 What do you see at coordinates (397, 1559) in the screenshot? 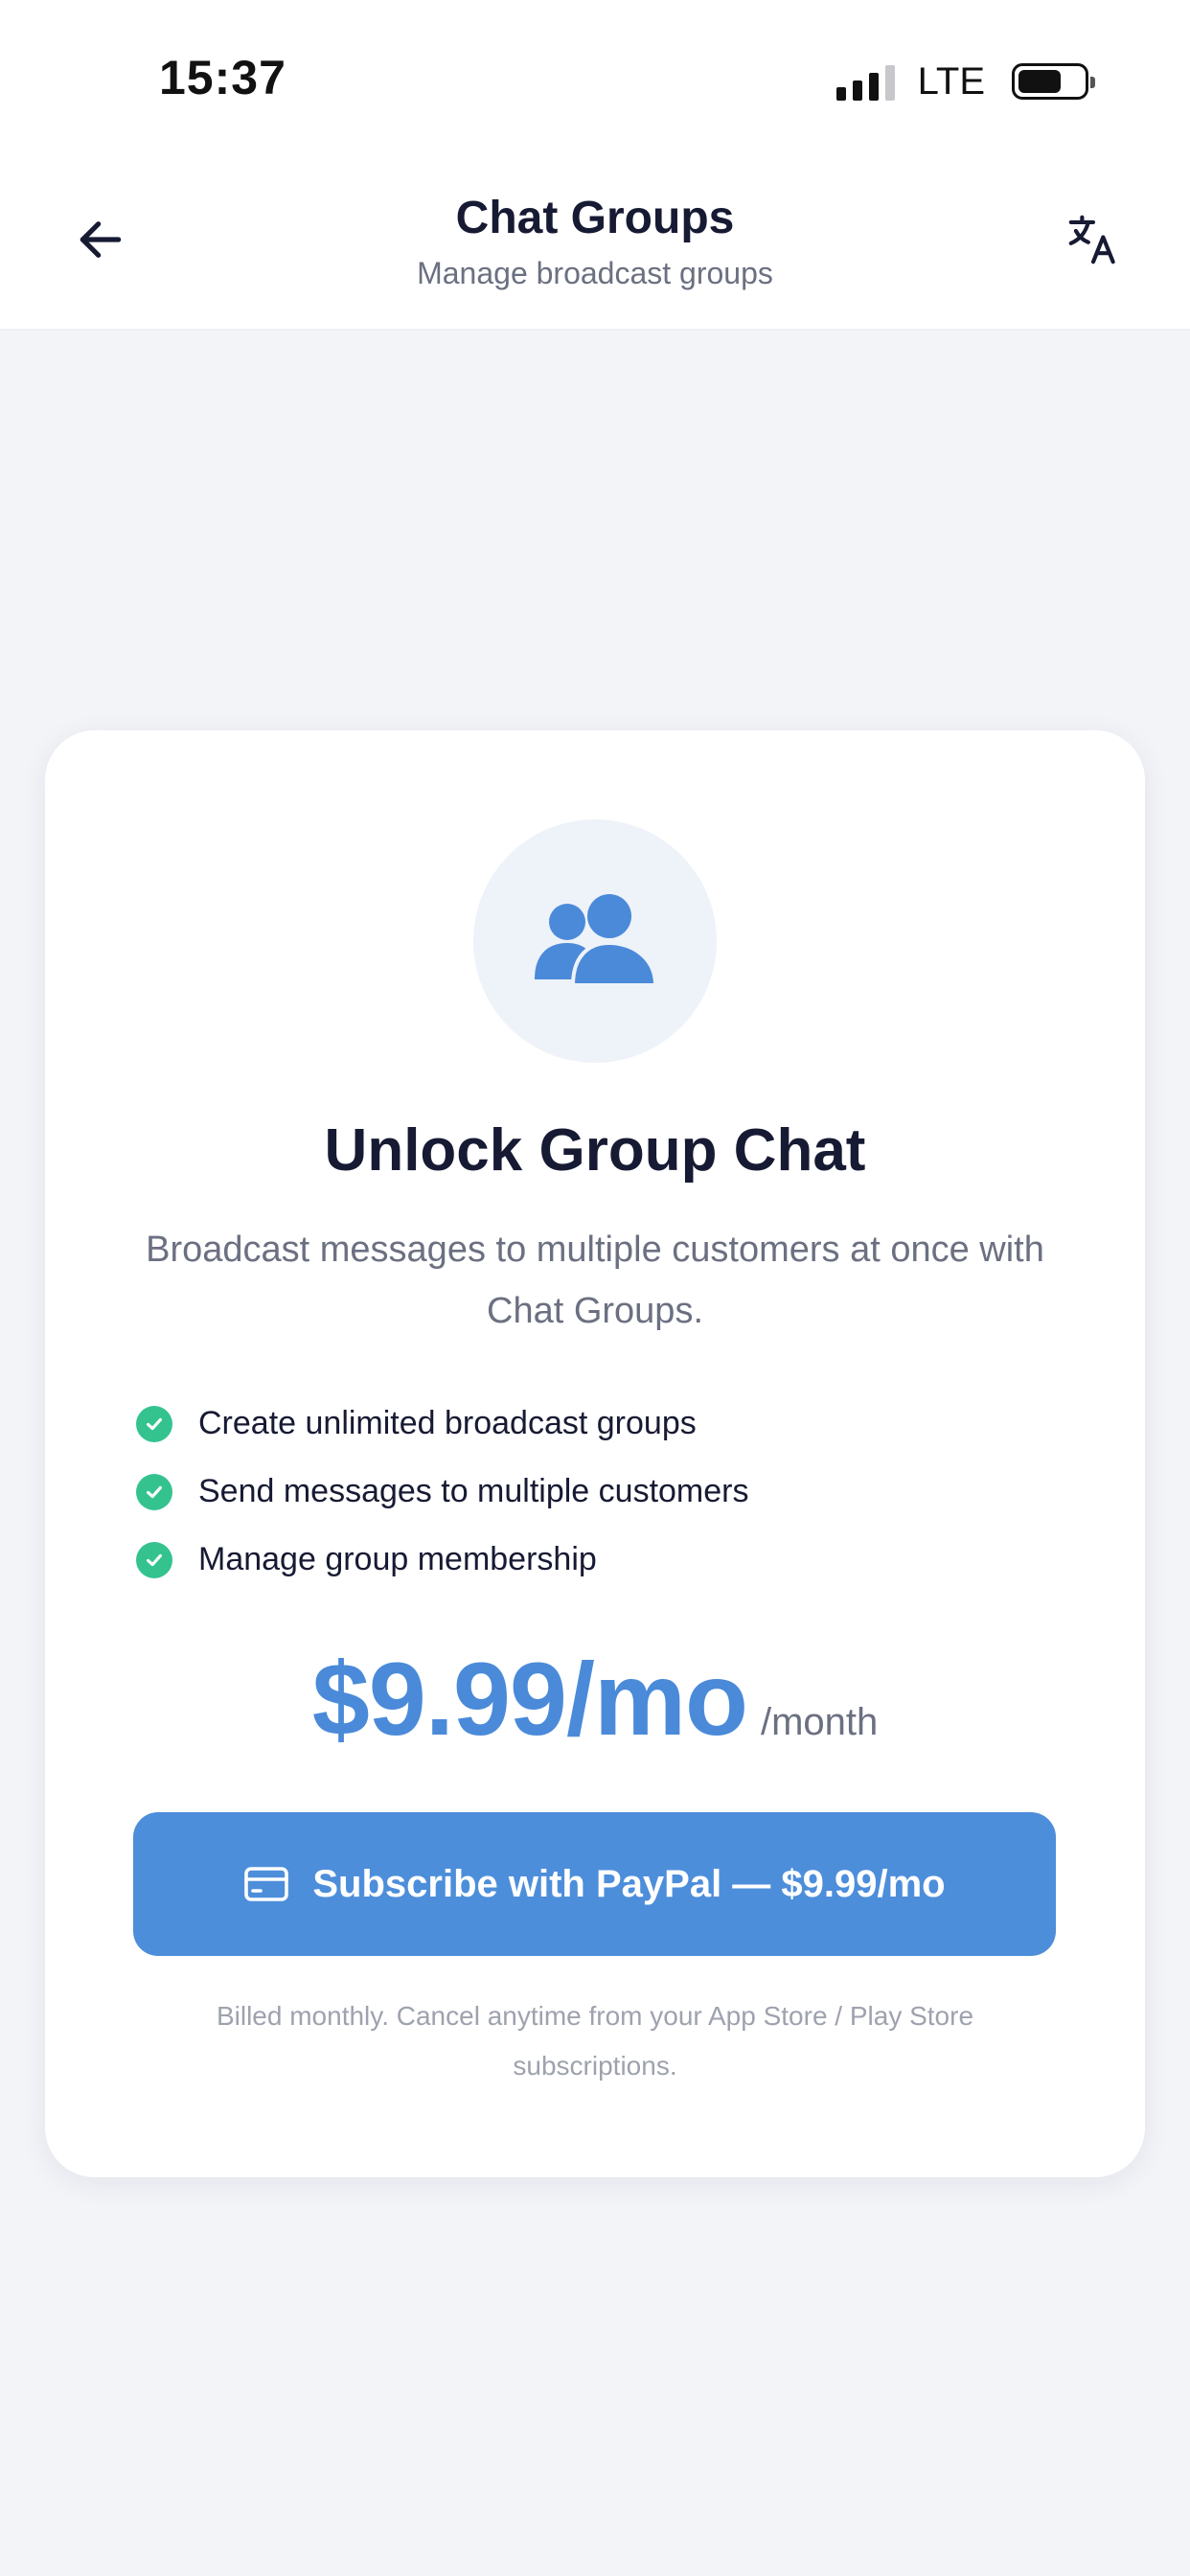
I see `feature-text: Manage group membership` at bounding box center [397, 1559].